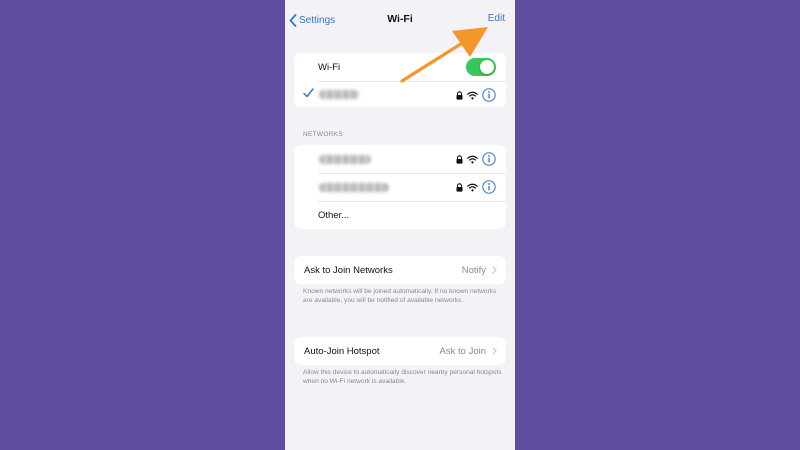 The image size is (800, 450). Describe the element at coordinates (496, 18) in the screenshot. I see `edit-button: Edit` at that location.